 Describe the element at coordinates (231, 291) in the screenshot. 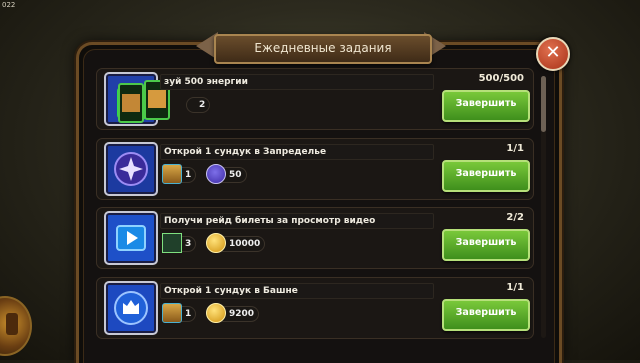

I see `task-title: Открой 1 сундук в Башне` at that location.